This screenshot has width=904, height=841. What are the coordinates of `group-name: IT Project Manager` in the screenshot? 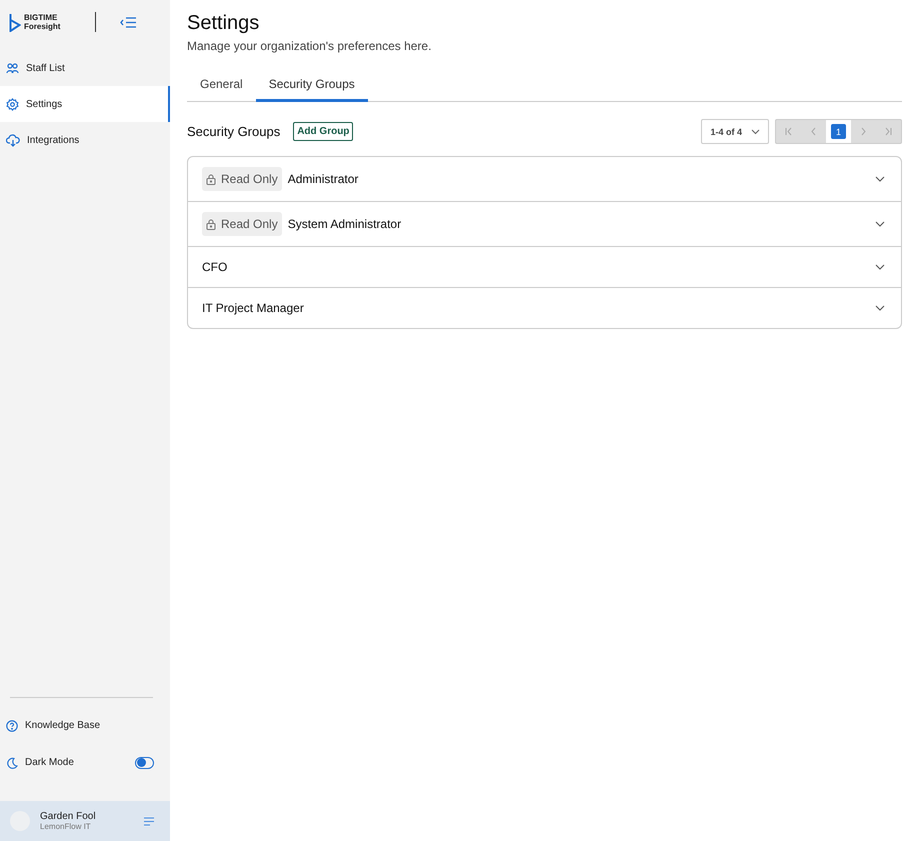 It's located at (253, 308).